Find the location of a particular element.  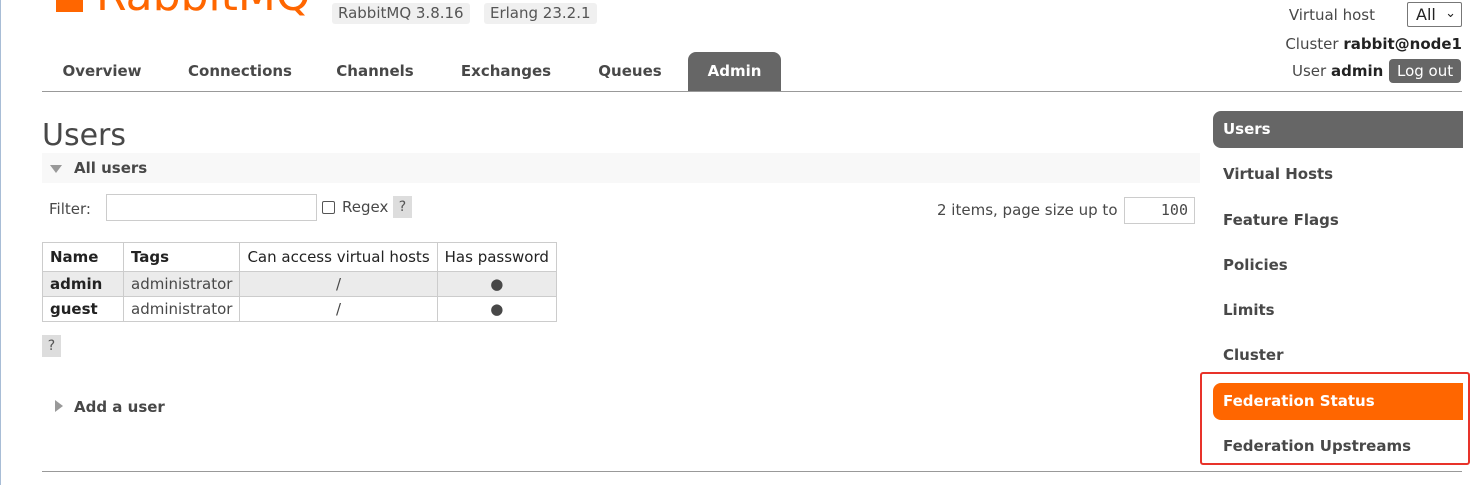

annotation-highlight-box is located at coordinates (1335, 418).